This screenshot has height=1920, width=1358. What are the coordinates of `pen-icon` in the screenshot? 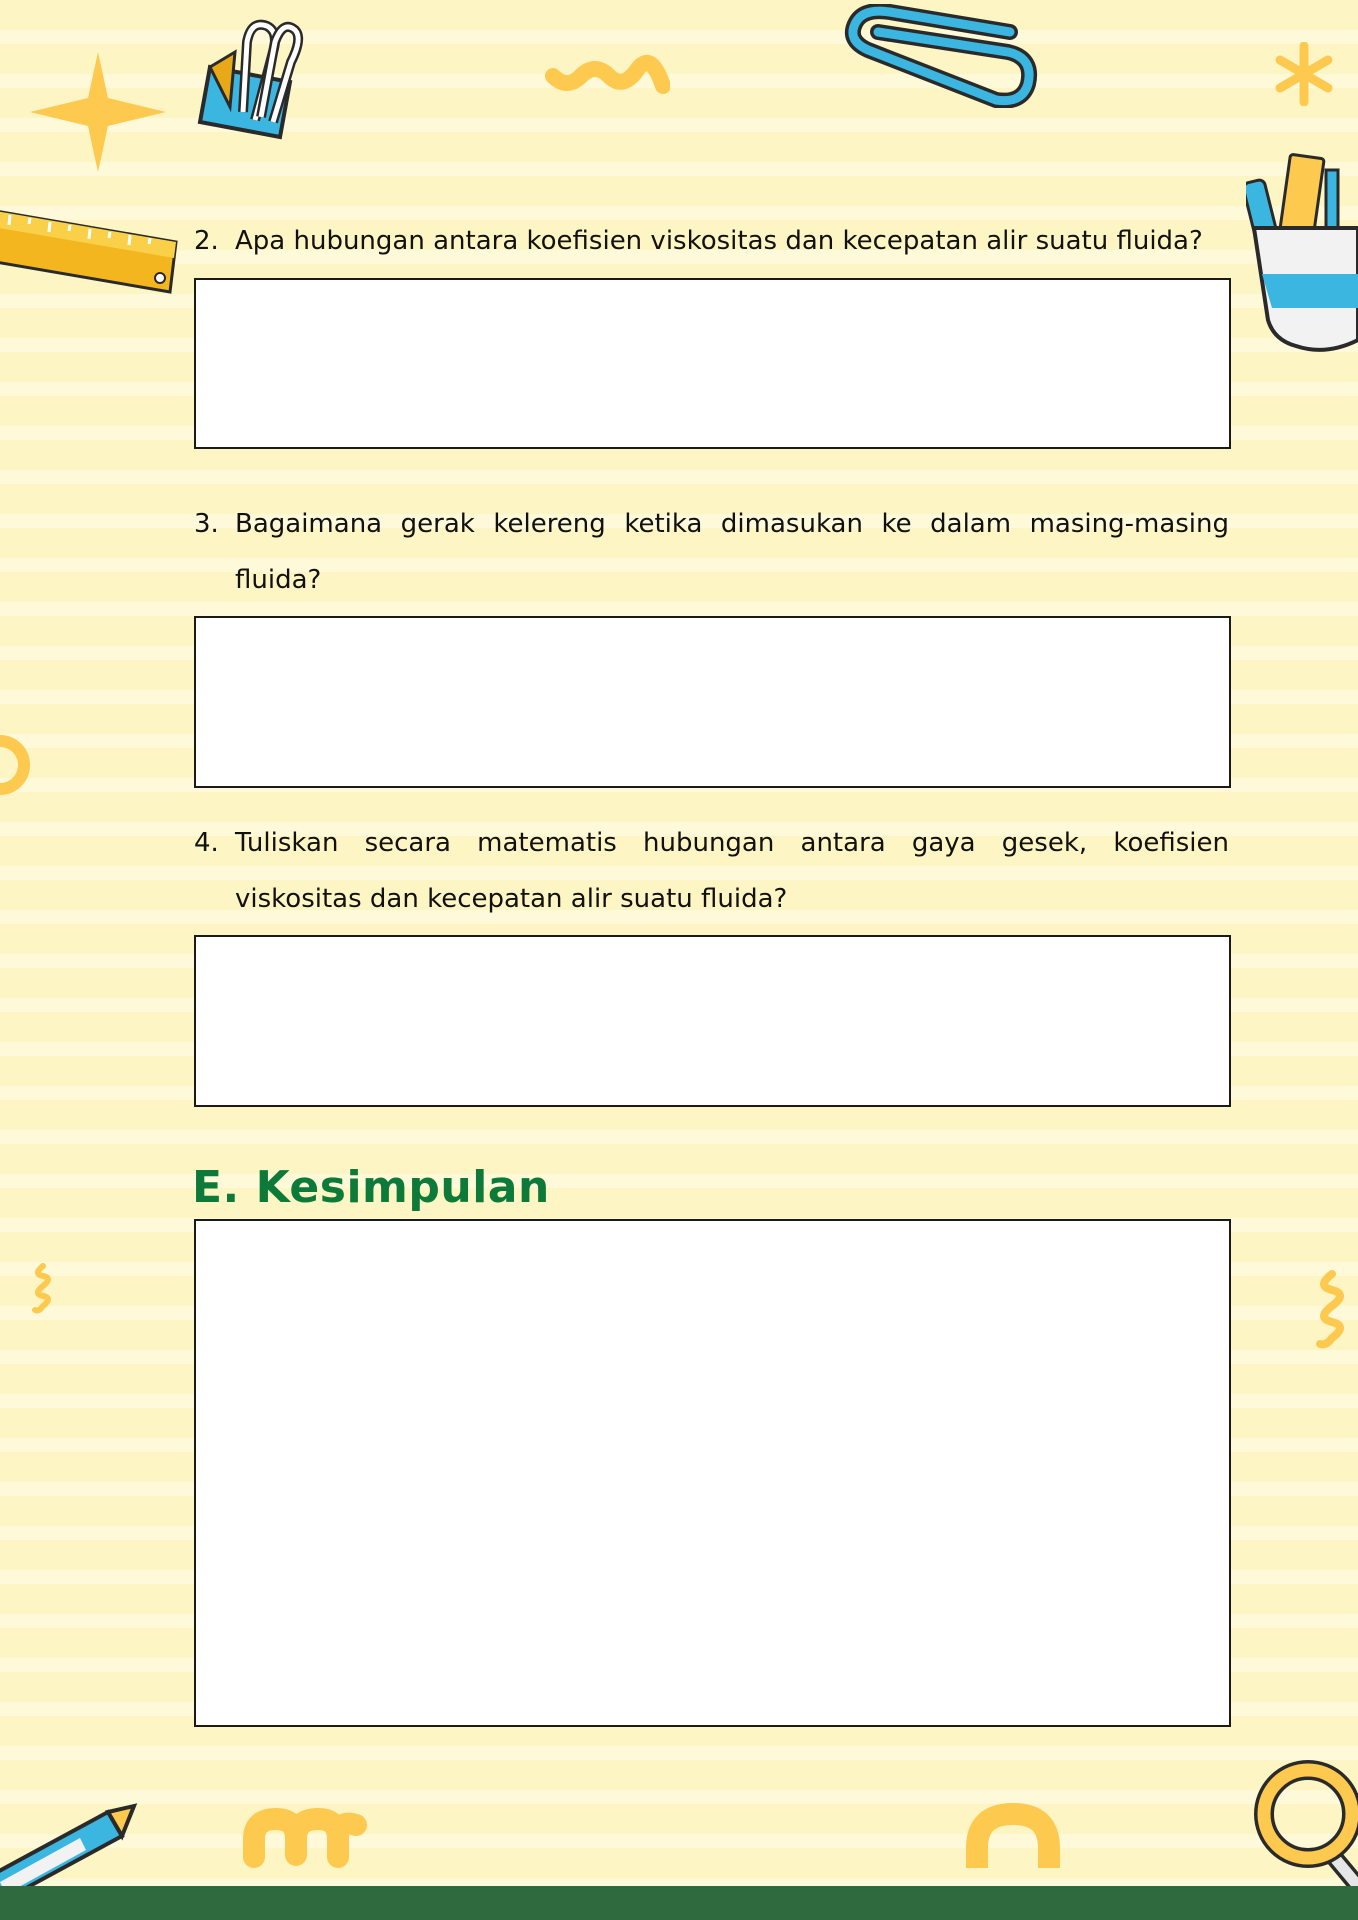 It's located at (69, 1846).